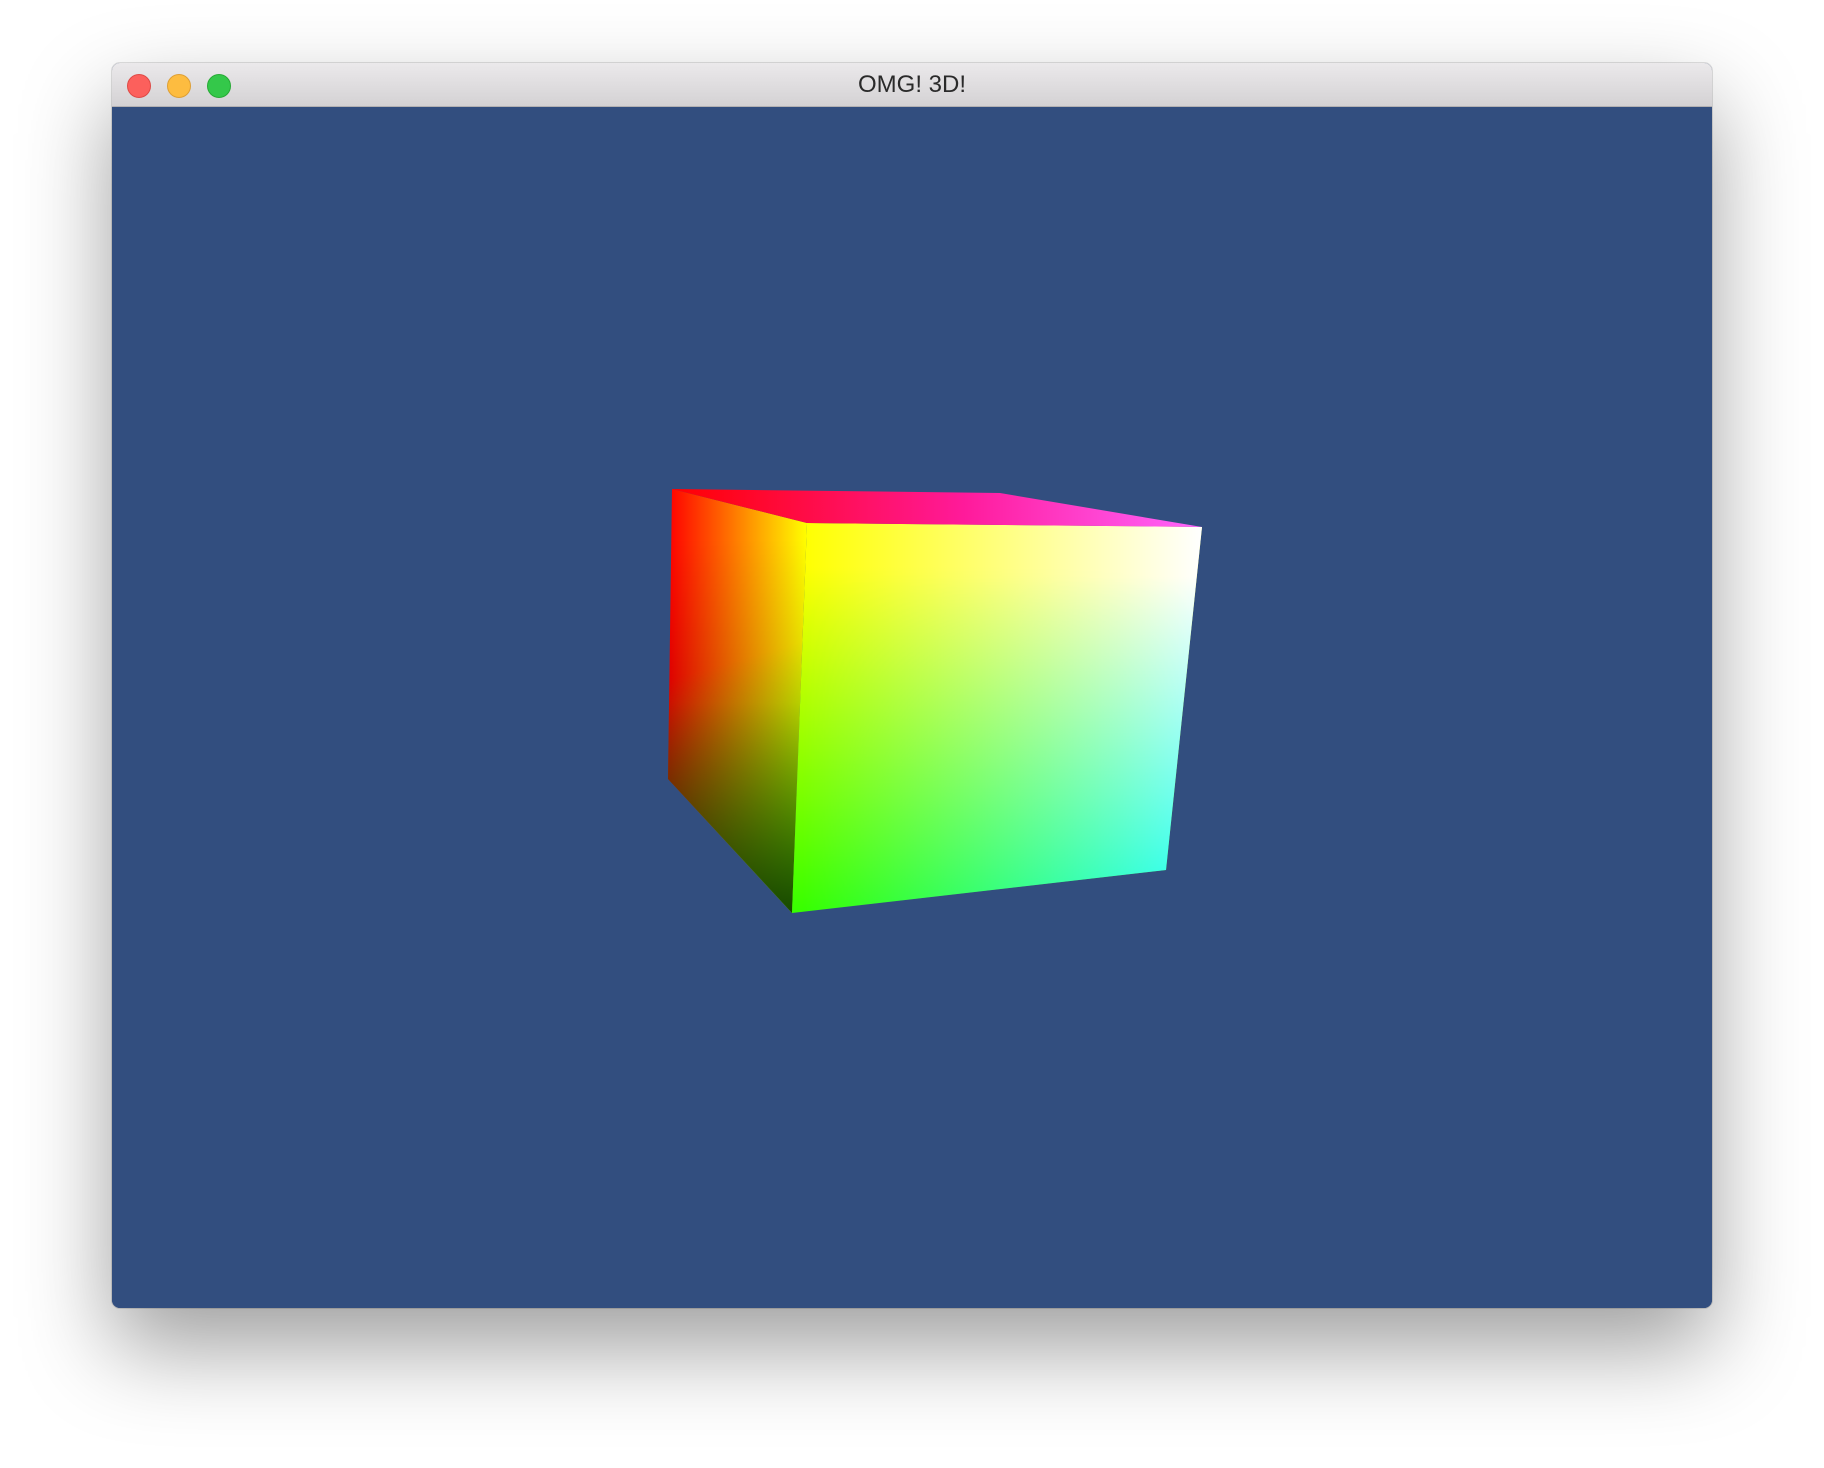  What do you see at coordinates (737, 701) in the screenshot?
I see `cube-left-face` at bounding box center [737, 701].